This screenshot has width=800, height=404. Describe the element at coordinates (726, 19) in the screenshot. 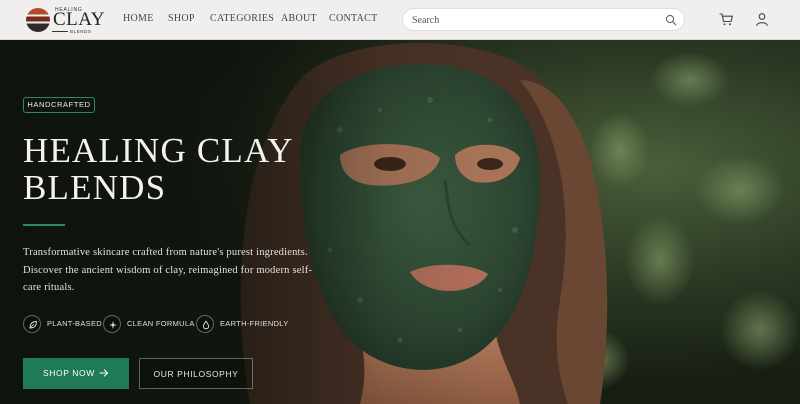

I see `cart-icon` at that location.